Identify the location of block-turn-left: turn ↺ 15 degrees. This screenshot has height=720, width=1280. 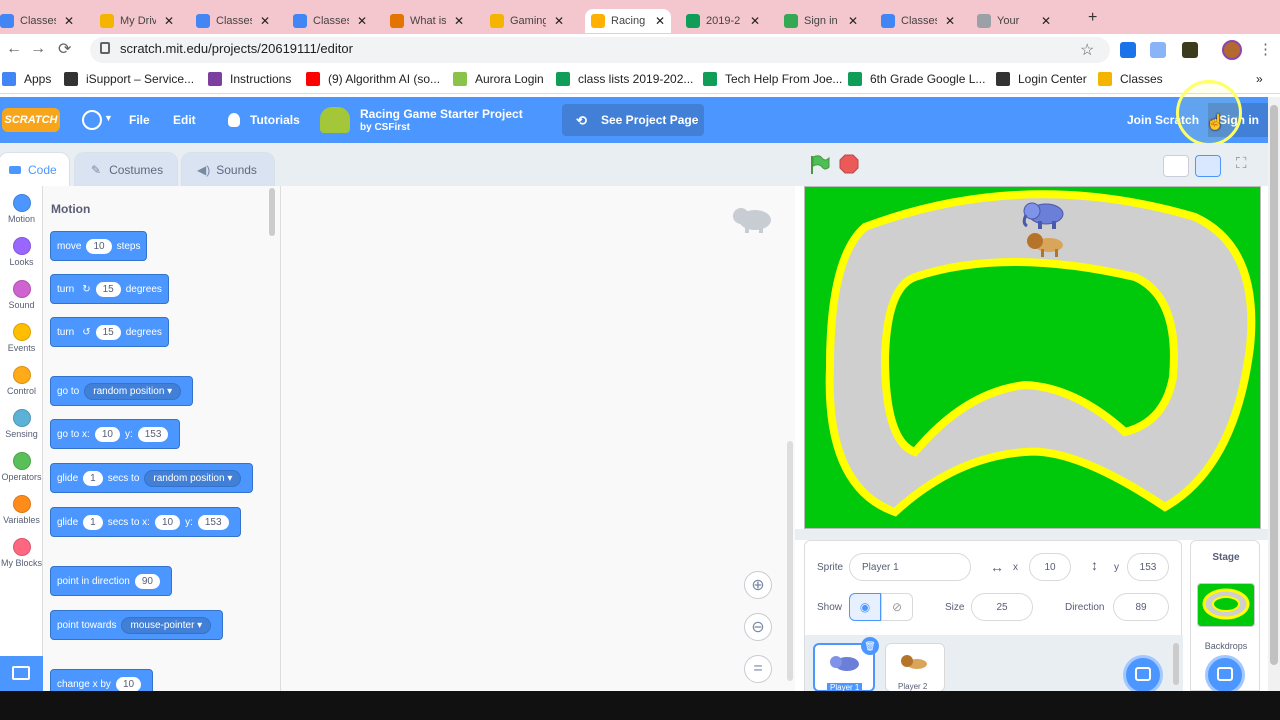
(109, 332).